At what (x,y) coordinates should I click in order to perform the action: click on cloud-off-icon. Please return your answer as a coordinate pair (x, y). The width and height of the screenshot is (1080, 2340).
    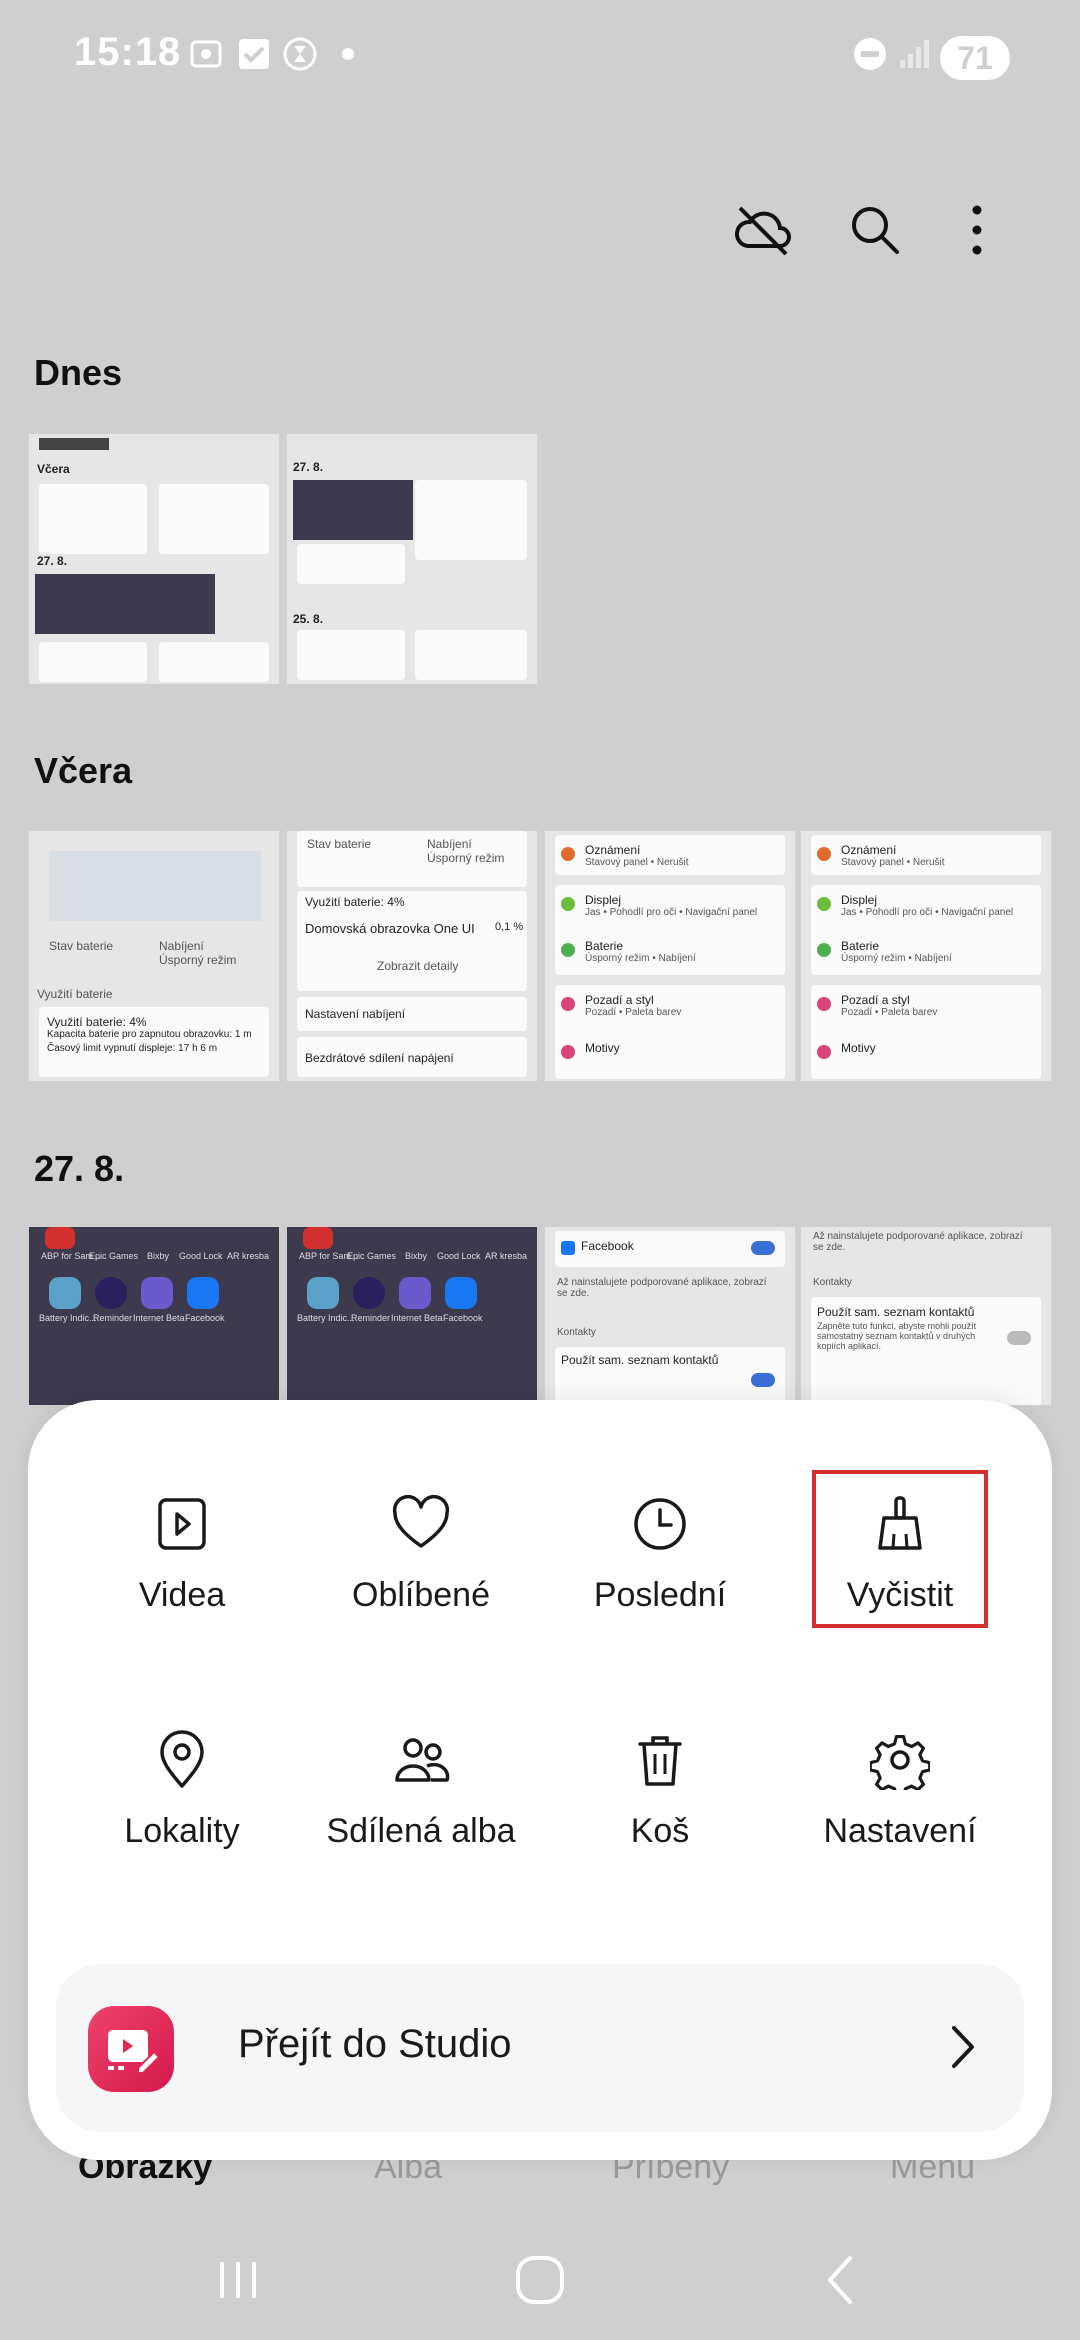
    Looking at the image, I should click on (763, 231).